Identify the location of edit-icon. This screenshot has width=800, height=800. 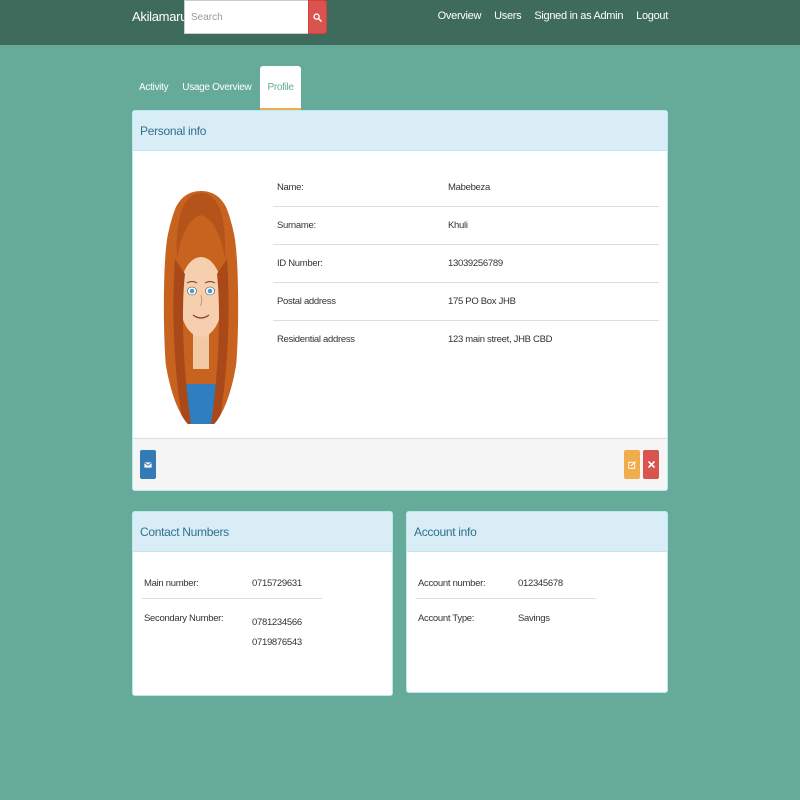
(632, 464).